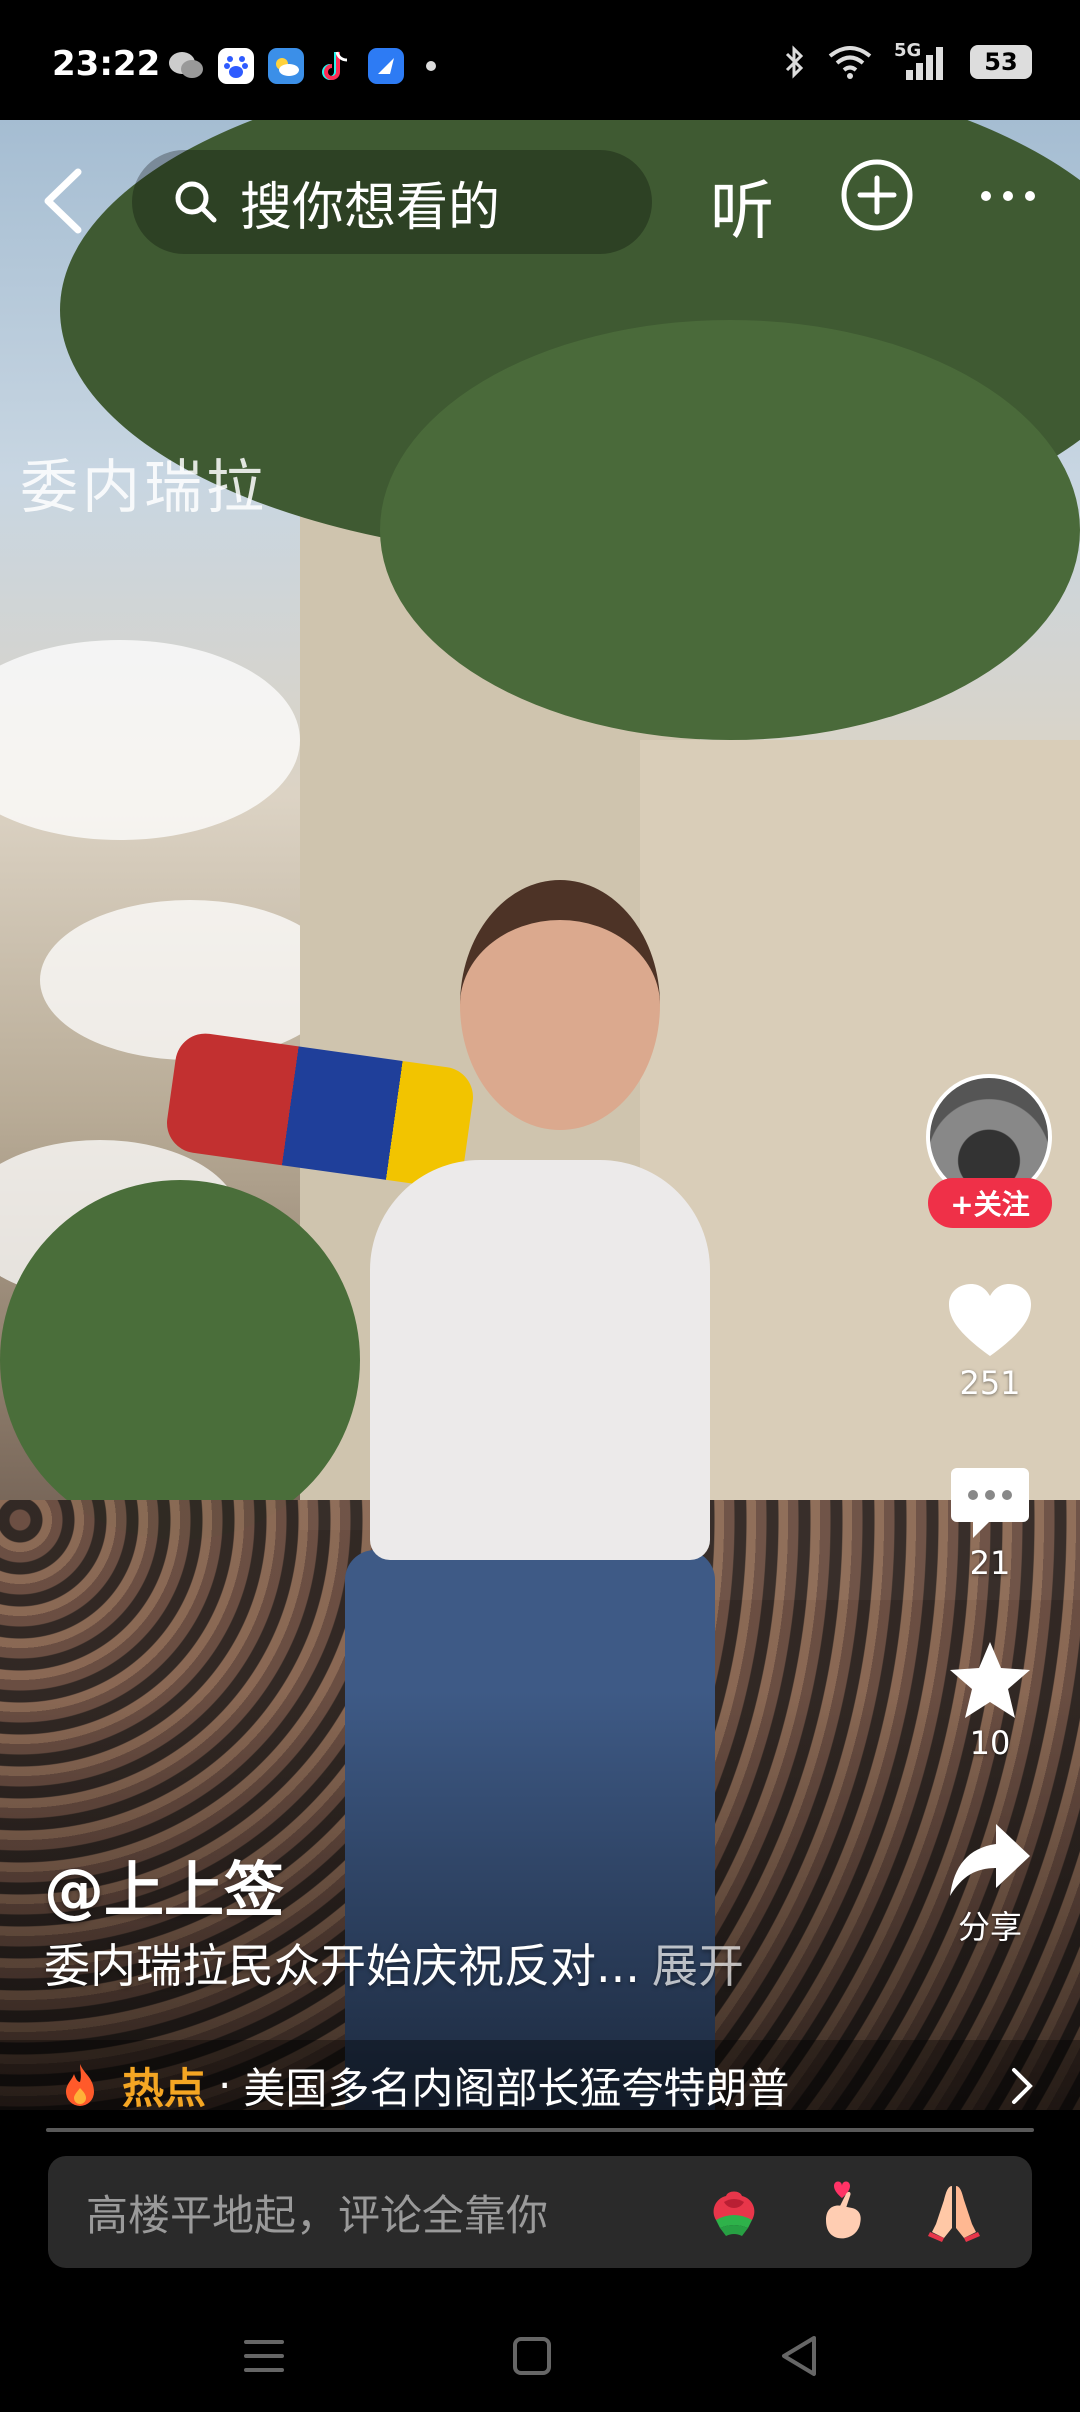 Image resolution: width=1080 pixels, height=2412 pixels. I want to click on more-notifications-dot, so click(431, 66).